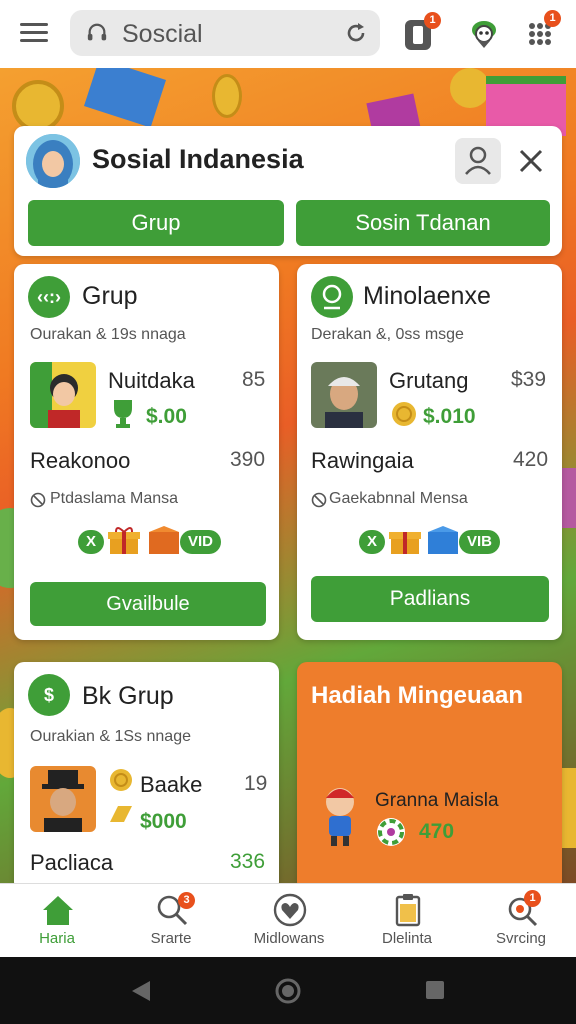 The width and height of the screenshot is (576, 1024). I want to click on home-icon, so click(58, 910).